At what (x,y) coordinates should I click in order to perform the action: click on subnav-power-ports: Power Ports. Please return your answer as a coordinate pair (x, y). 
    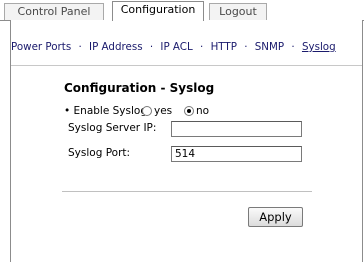
    Looking at the image, I should click on (41, 47).